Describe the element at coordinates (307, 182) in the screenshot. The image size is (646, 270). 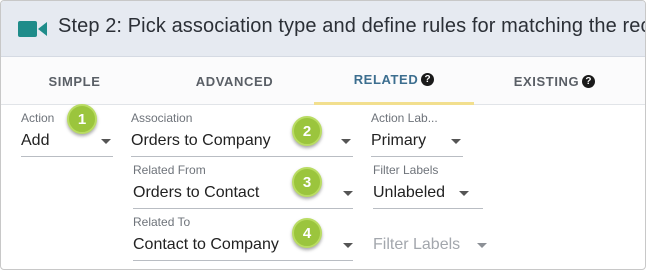
I see `step-badge-3: 3` at that location.